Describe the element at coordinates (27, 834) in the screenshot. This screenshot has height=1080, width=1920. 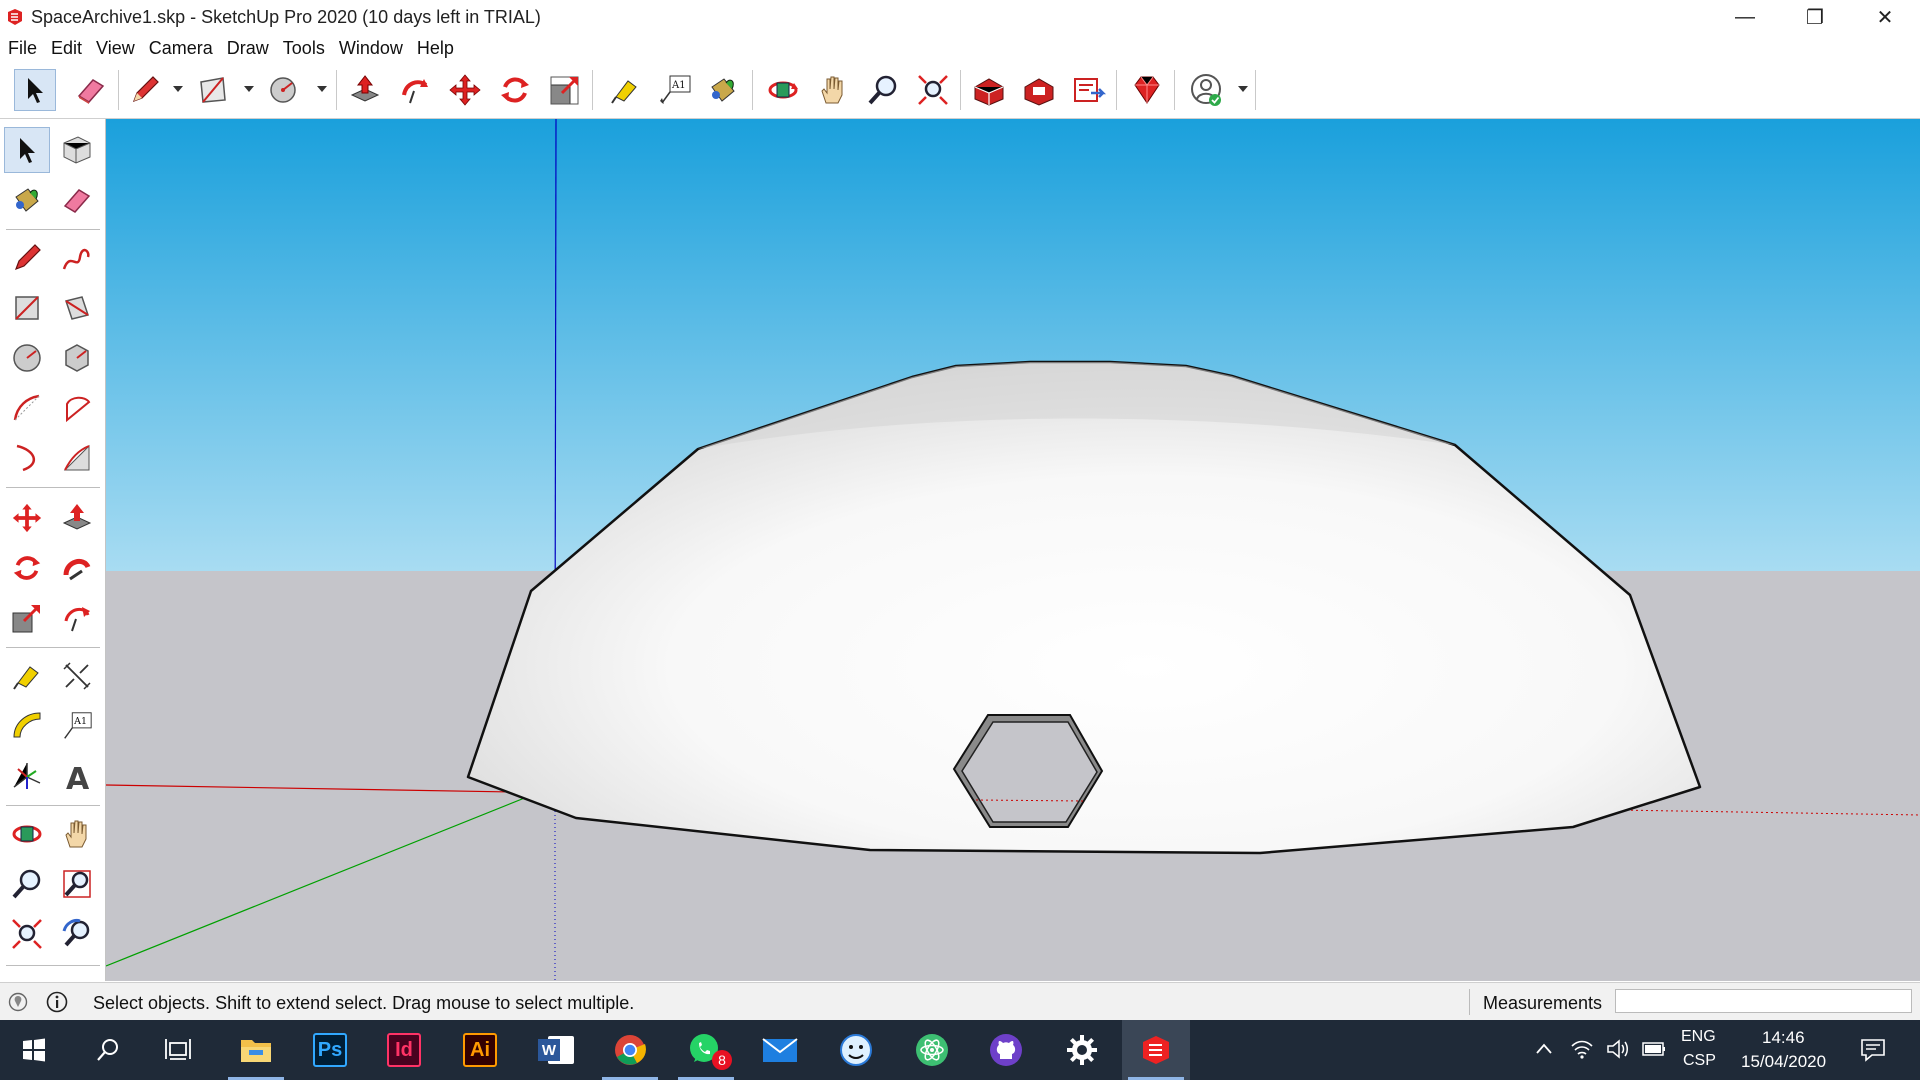
I see `left-orbit-button` at that location.